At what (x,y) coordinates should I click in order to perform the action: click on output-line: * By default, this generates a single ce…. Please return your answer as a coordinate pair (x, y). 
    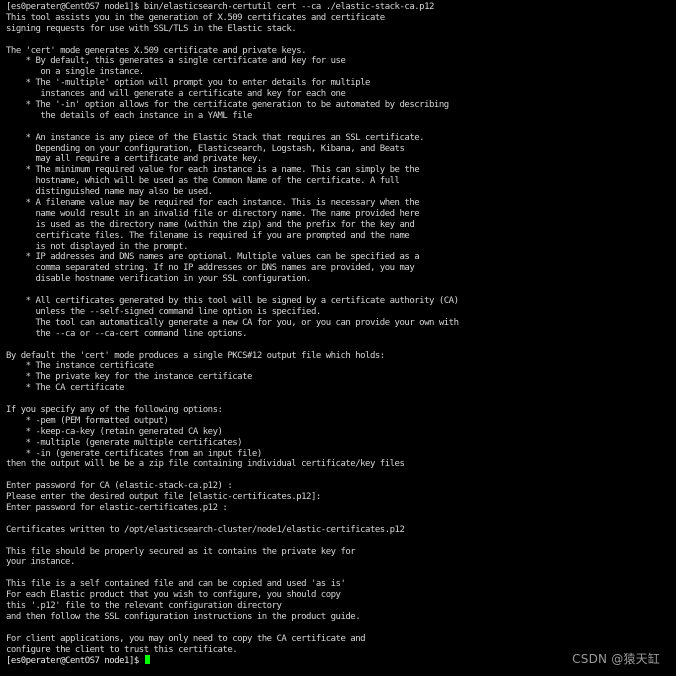
    Looking at the image, I should click on (176, 61).